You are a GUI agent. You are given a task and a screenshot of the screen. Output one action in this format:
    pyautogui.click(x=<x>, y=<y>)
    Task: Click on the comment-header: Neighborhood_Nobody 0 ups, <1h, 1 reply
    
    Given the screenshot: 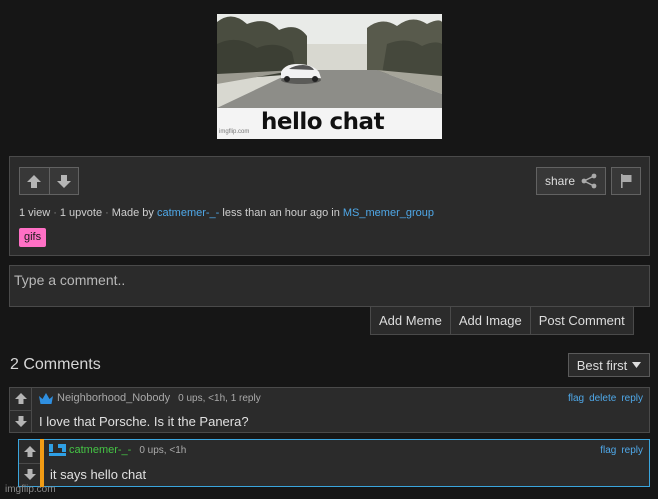 What is the action you would take?
    pyautogui.click(x=150, y=398)
    